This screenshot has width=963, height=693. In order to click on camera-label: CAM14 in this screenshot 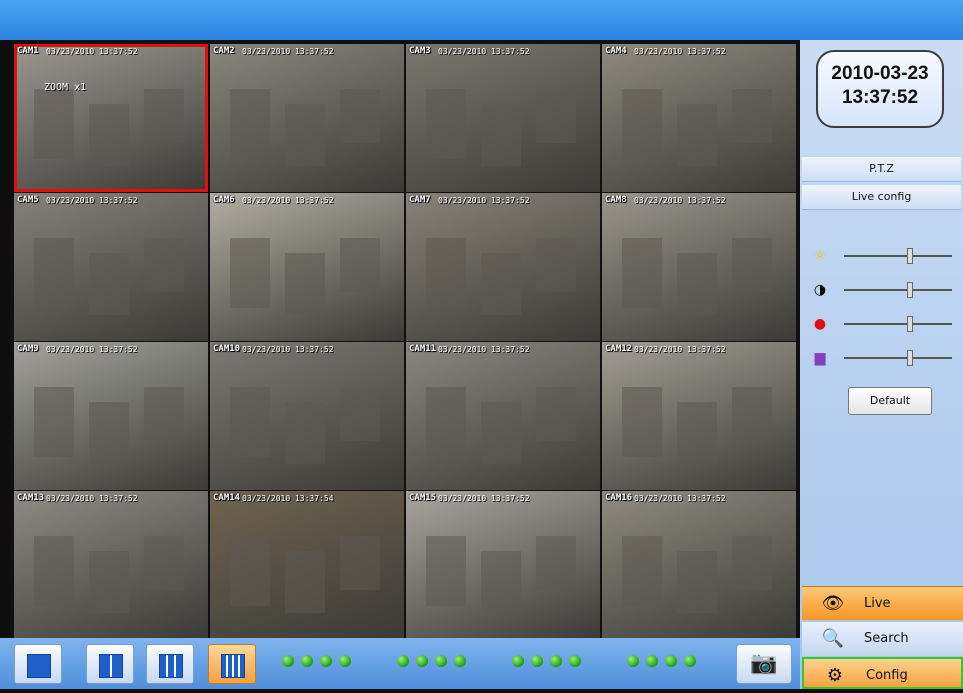, I will do `click(227, 498)`.